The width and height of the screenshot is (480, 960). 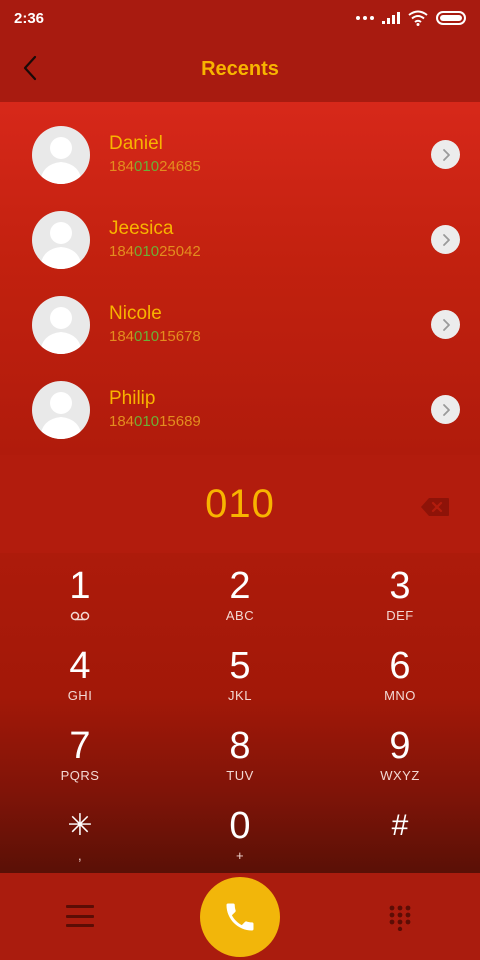 I want to click on chevron-left-icon, so click(x=30, y=68).